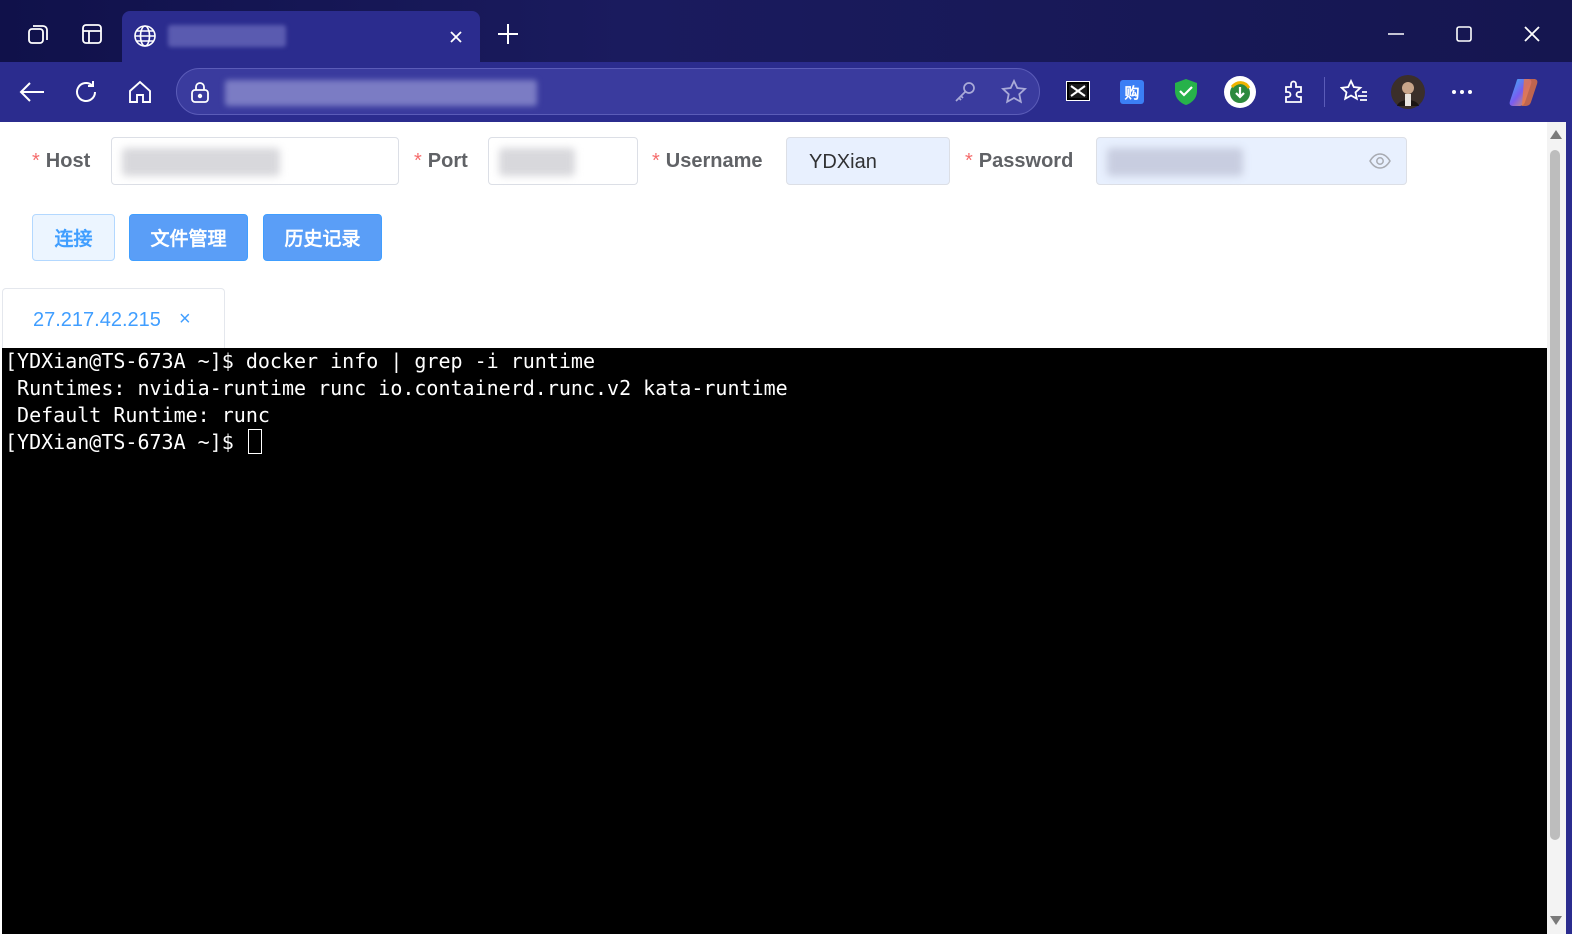 The image size is (1572, 934). Describe the element at coordinates (68, 161) in the screenshot. I see `host-label-text: Host` at that location.